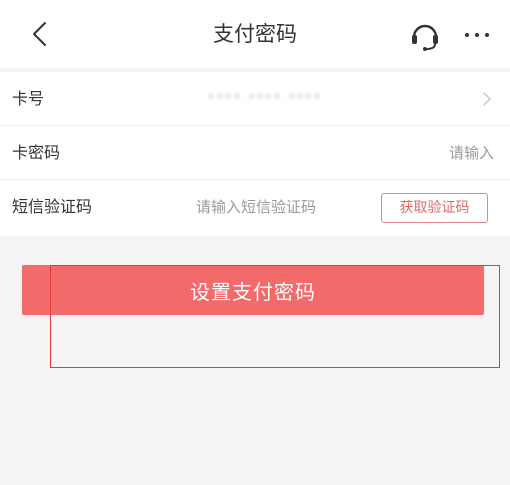 Image resolution: width=510 pixels, height=485 pixels. I want to click on card-number-row: 卡号 **** **** ****, so click(255, 99).